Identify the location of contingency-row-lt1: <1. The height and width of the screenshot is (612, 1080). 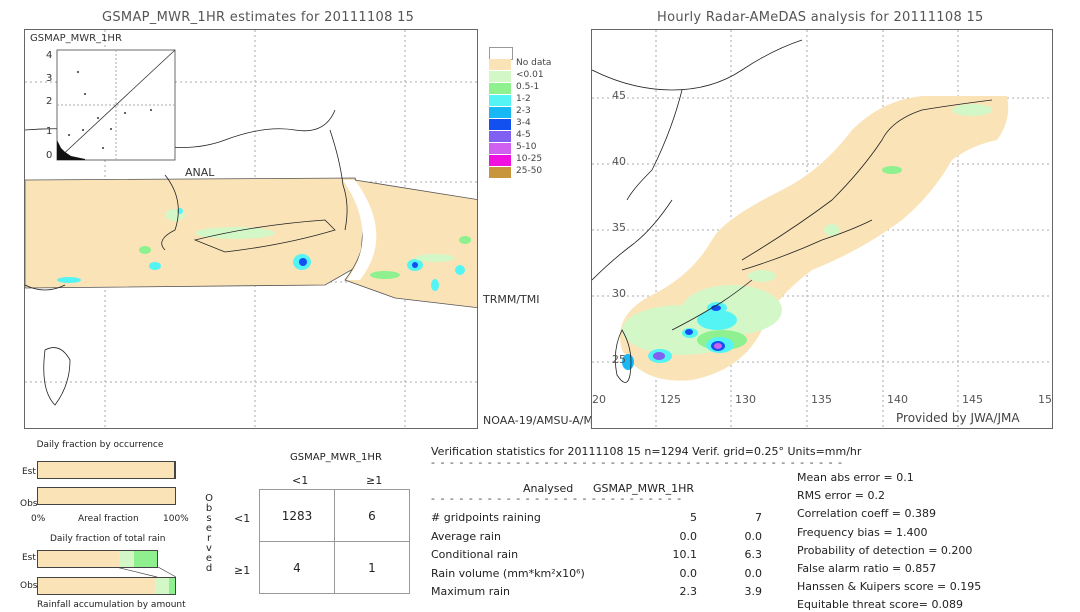
(242, 518).